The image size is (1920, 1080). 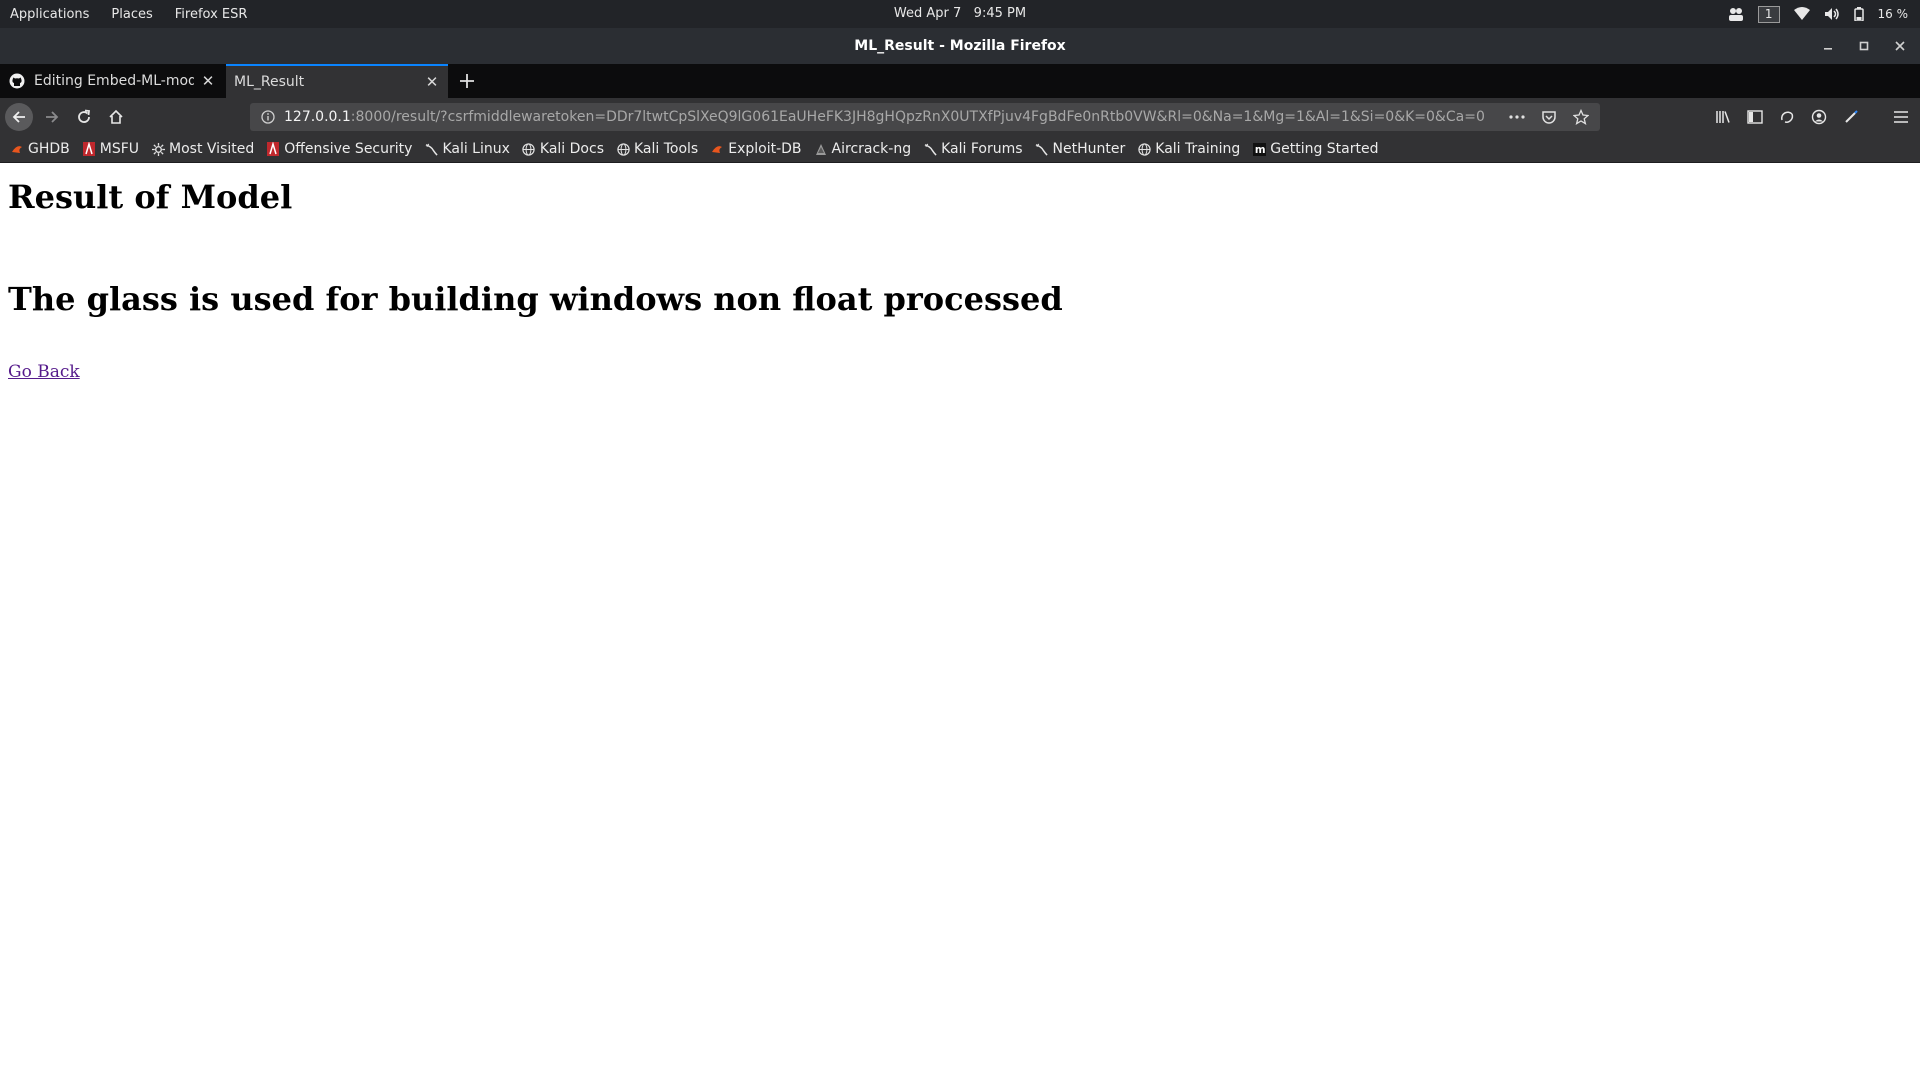 I want to click on offsec-icon, so click(x=273, y=149).